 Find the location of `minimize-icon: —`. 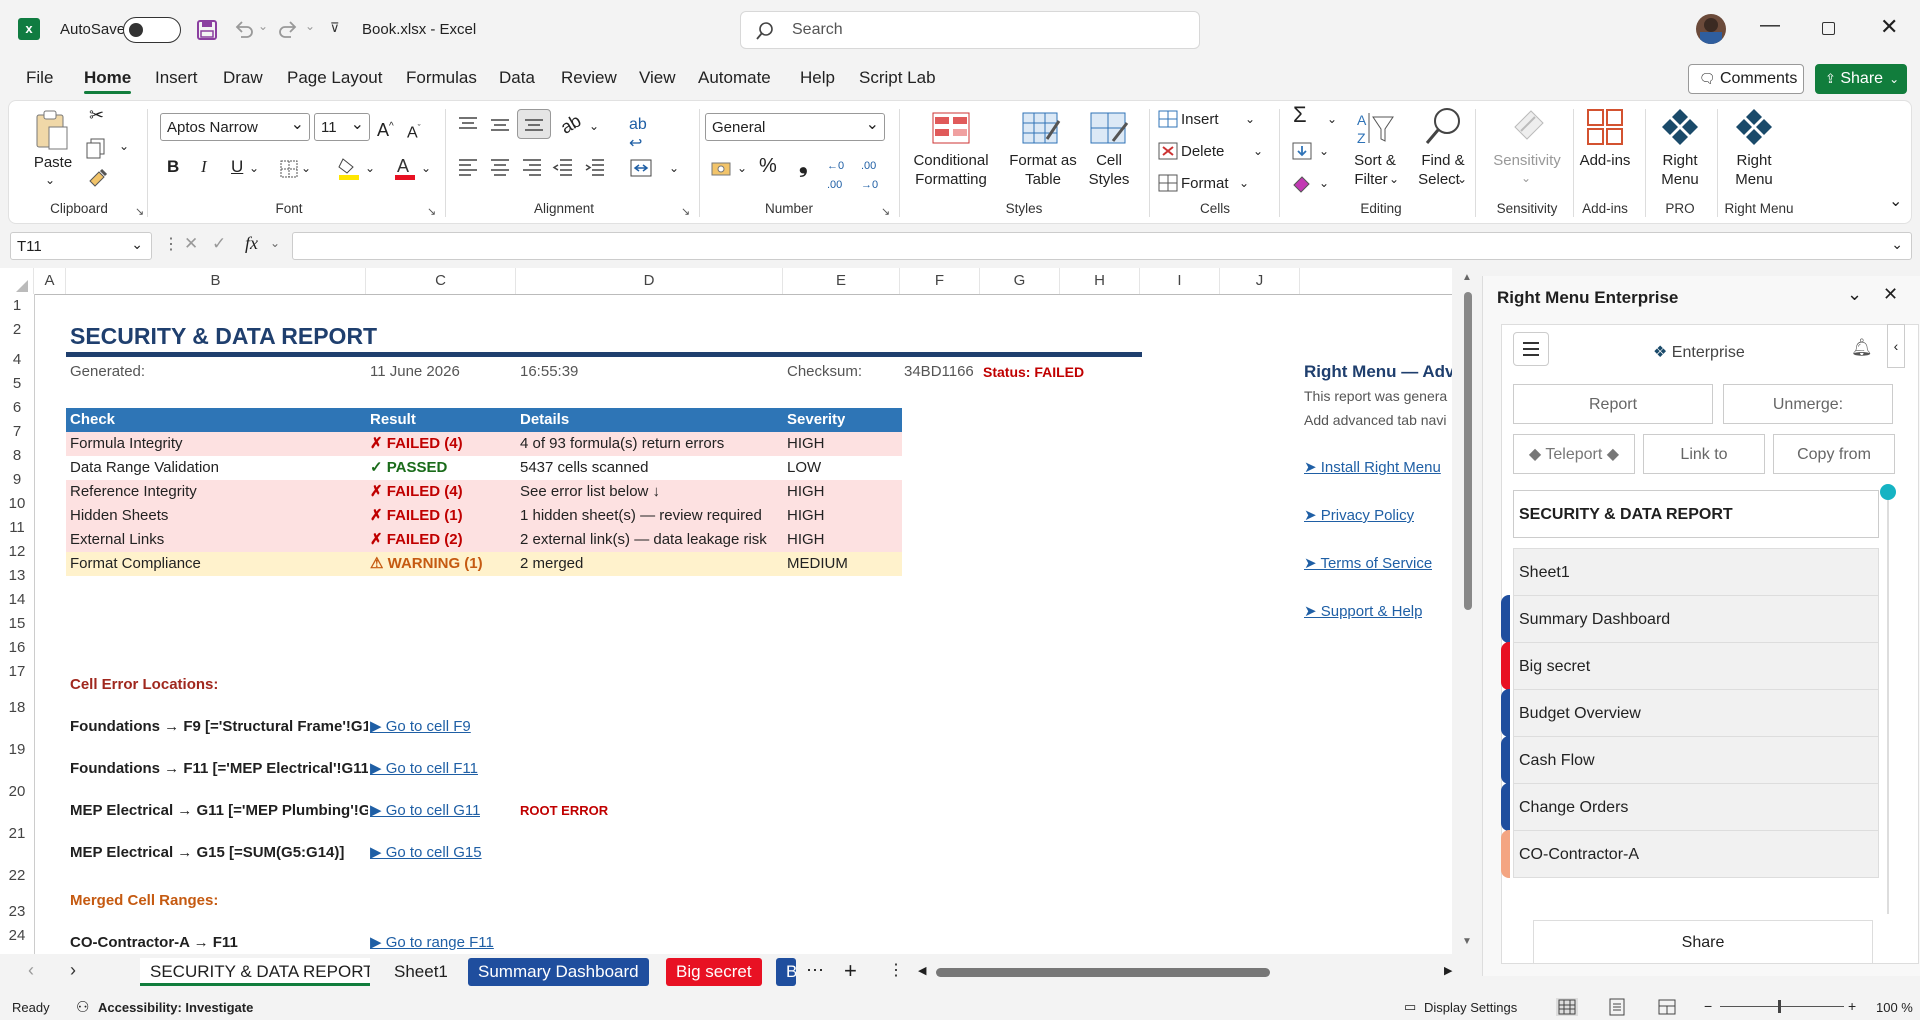

minimize-icon: — is located at coordinates (1770, 25).